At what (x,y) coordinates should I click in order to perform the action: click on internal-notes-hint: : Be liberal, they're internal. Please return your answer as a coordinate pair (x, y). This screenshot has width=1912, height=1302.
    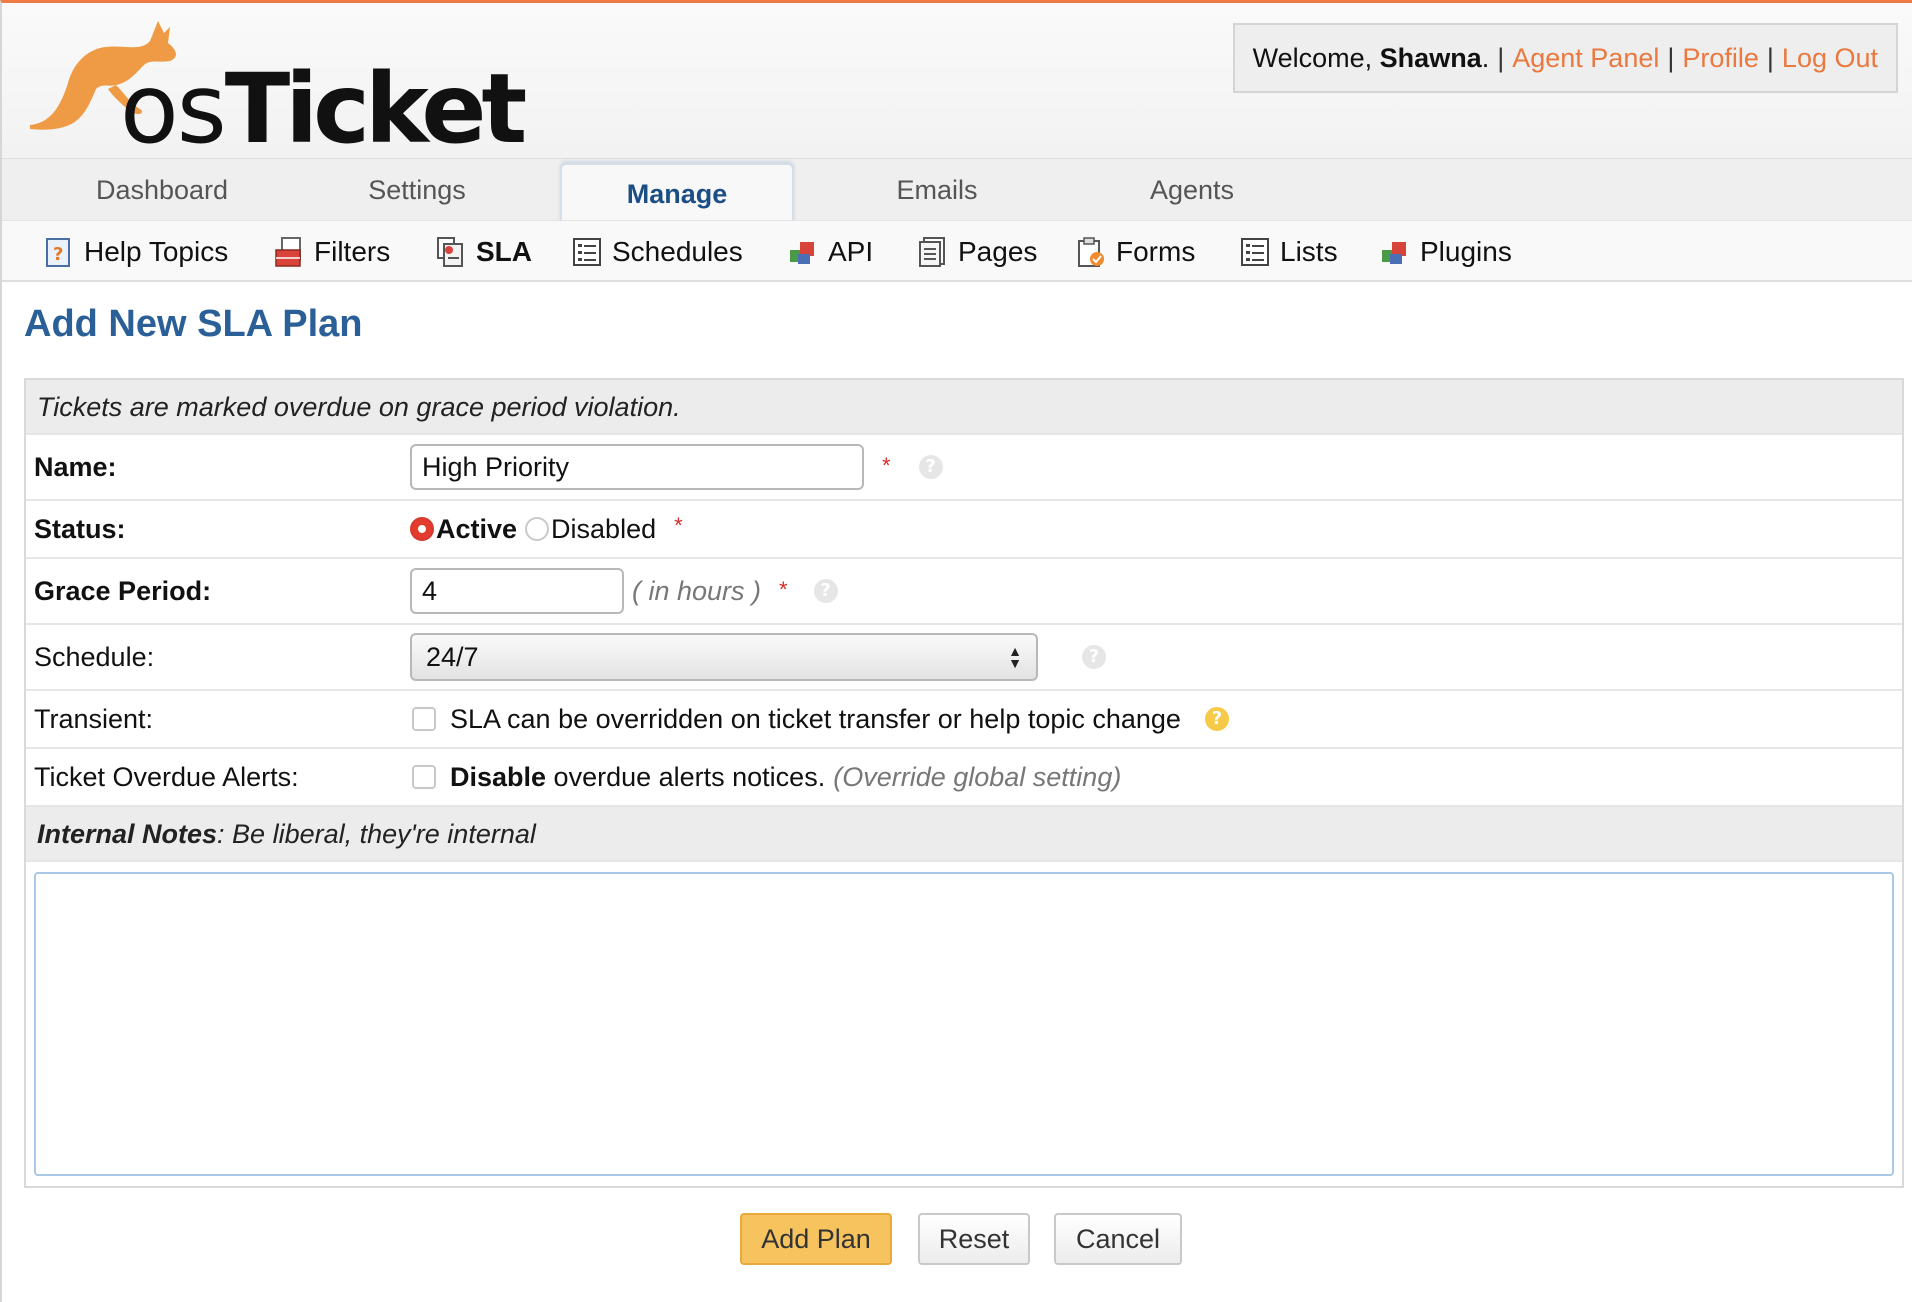
    Looking at the image, I should click on (376, 834).